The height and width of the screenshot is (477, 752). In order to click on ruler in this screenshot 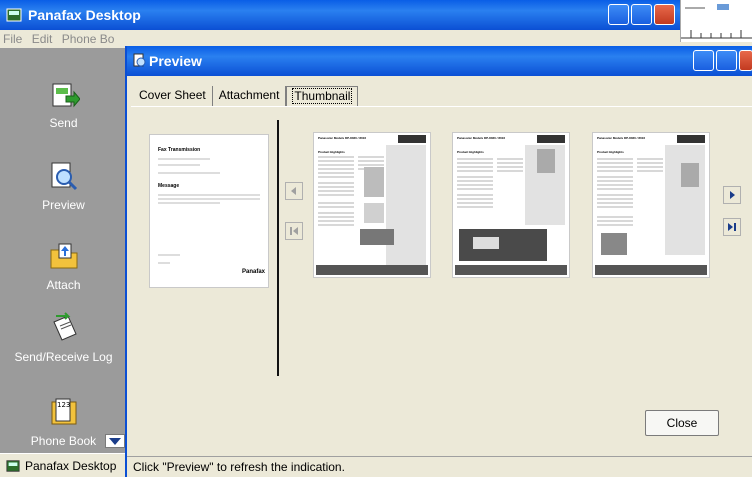, I will do `click(716, 21)`.